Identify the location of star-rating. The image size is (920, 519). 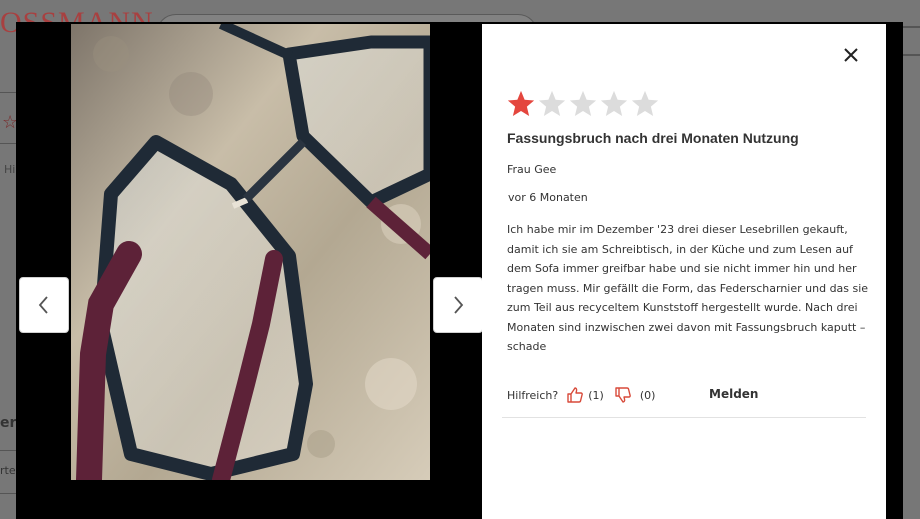
(583, 104).